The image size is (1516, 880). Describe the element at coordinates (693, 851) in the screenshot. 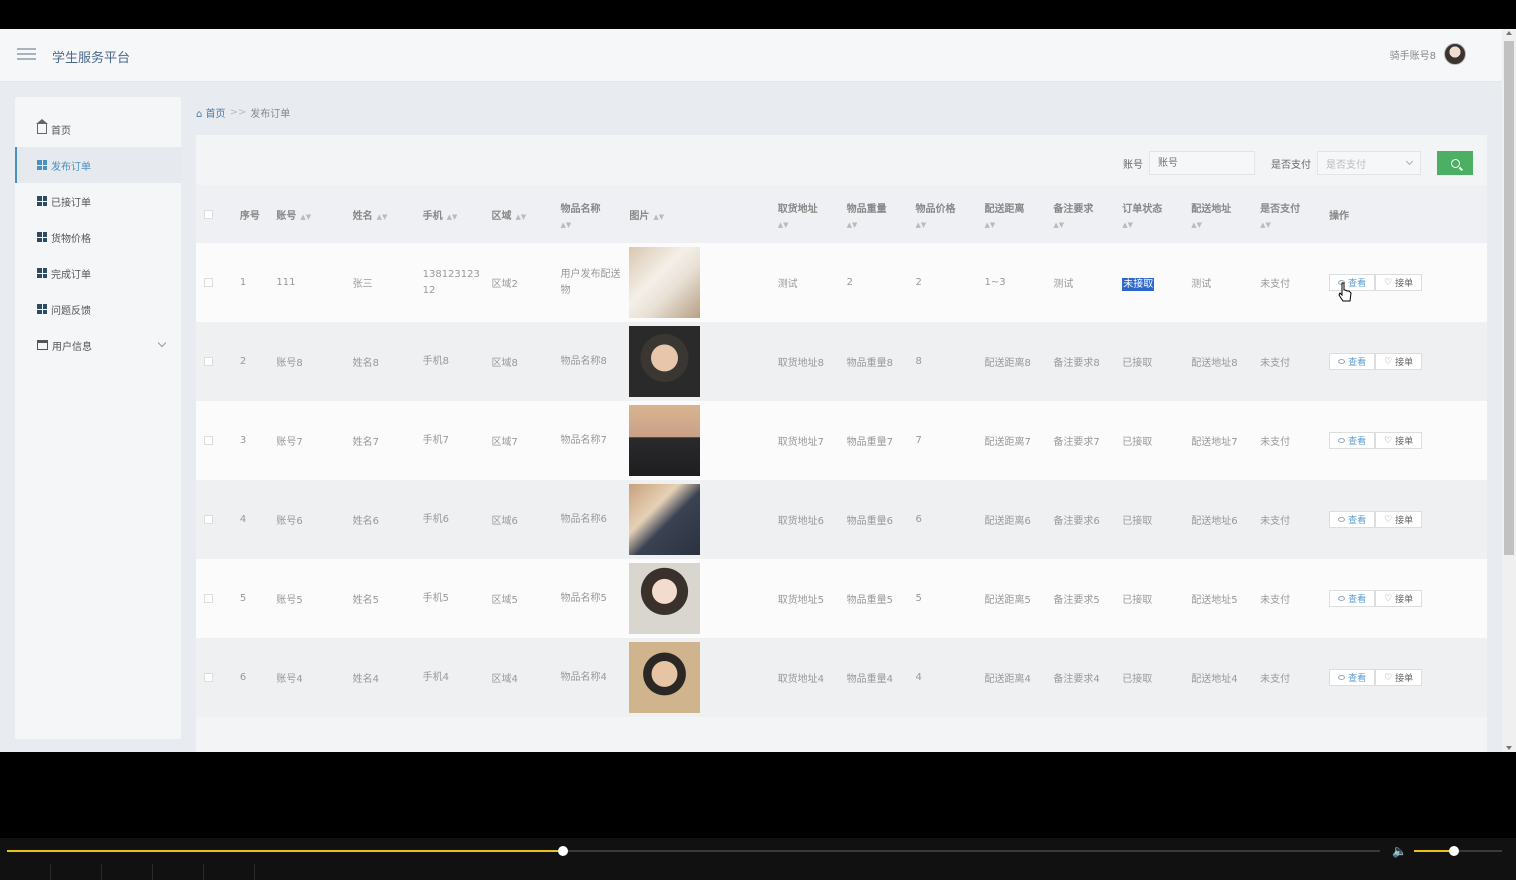

I see `progress-bar` at that location.